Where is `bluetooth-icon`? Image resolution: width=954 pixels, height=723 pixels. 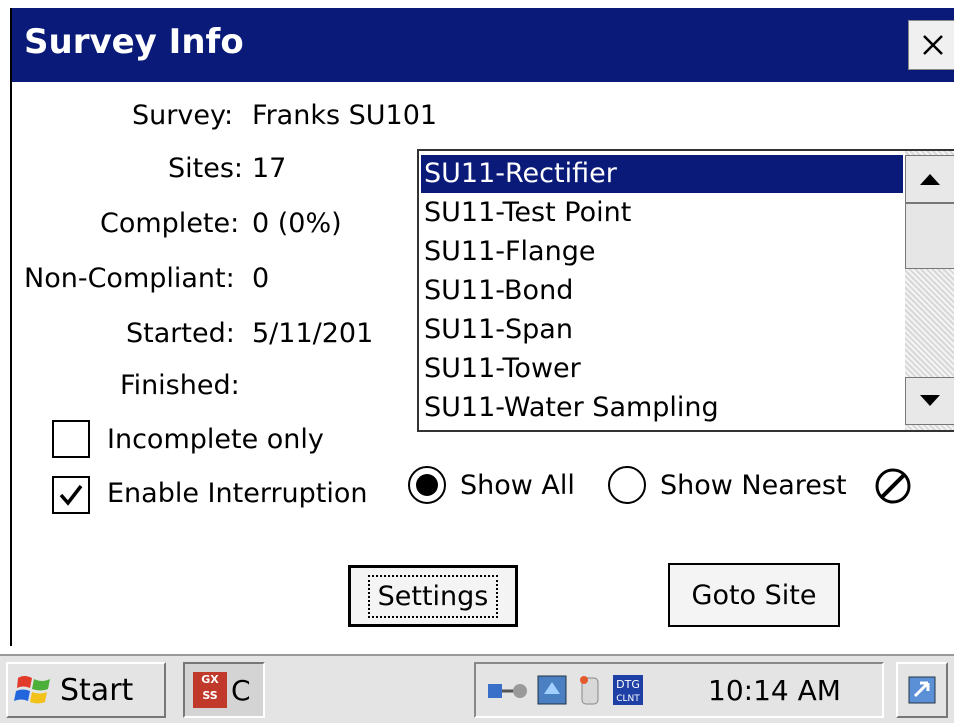 bluetooth-icon is located at coordinates (590, 690).